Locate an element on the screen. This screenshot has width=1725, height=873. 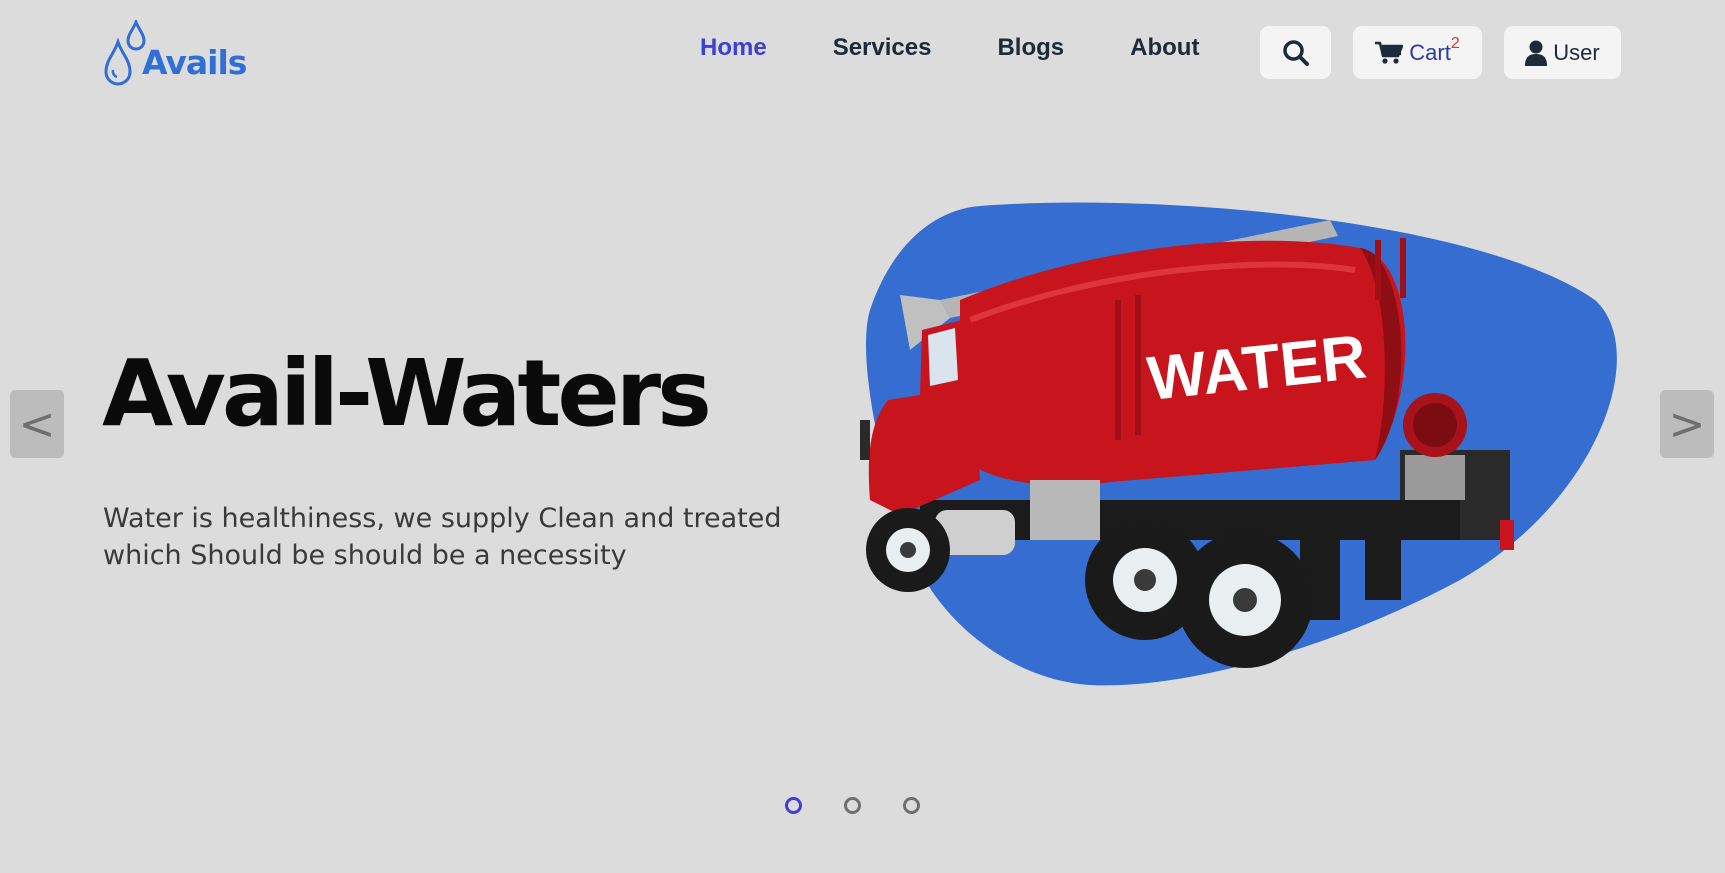
main-nav: Home Services Blogs About is located at coordinates (982, 48).